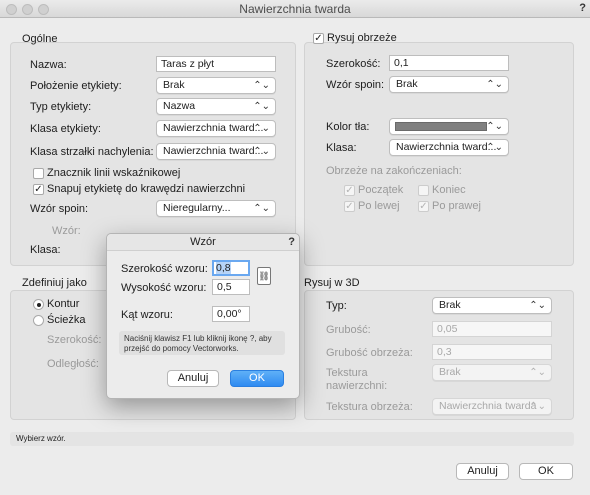  Describe the element at coordinates (369, 353) in the screenshot. I see `edge-thickness-label: Grubość obrzeża:` at that location.